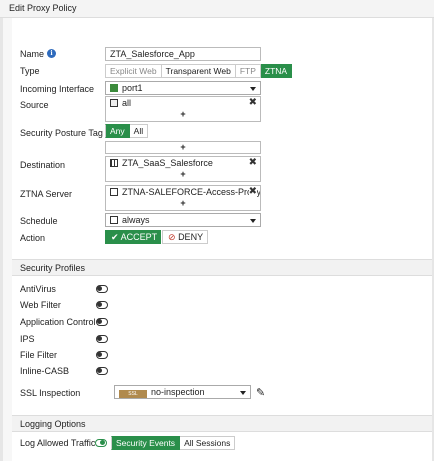 This screenshot has height=461, width=434. What do you see at coordinates (34, 105) in the screenshot?
I see `source-label: Source` at bounding box center [34, 105].